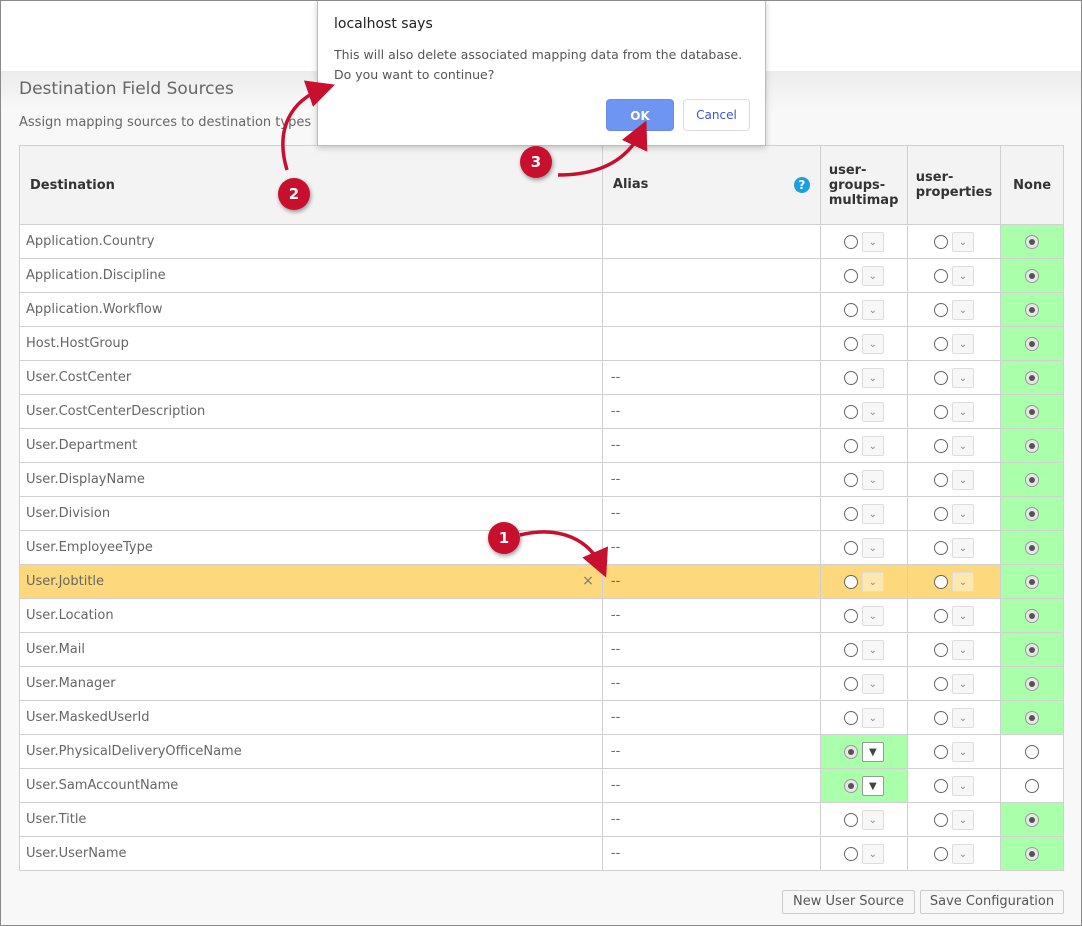 Image resolution: width=1082 pixels, height=926 pixels. I want to click on dialog-cancel-button: Cancel, so click(716, 115).